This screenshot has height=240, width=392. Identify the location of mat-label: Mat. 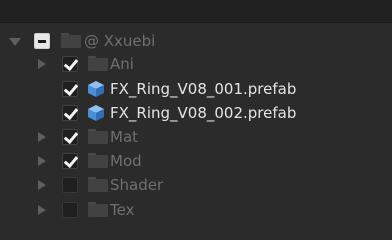
(124, 137).